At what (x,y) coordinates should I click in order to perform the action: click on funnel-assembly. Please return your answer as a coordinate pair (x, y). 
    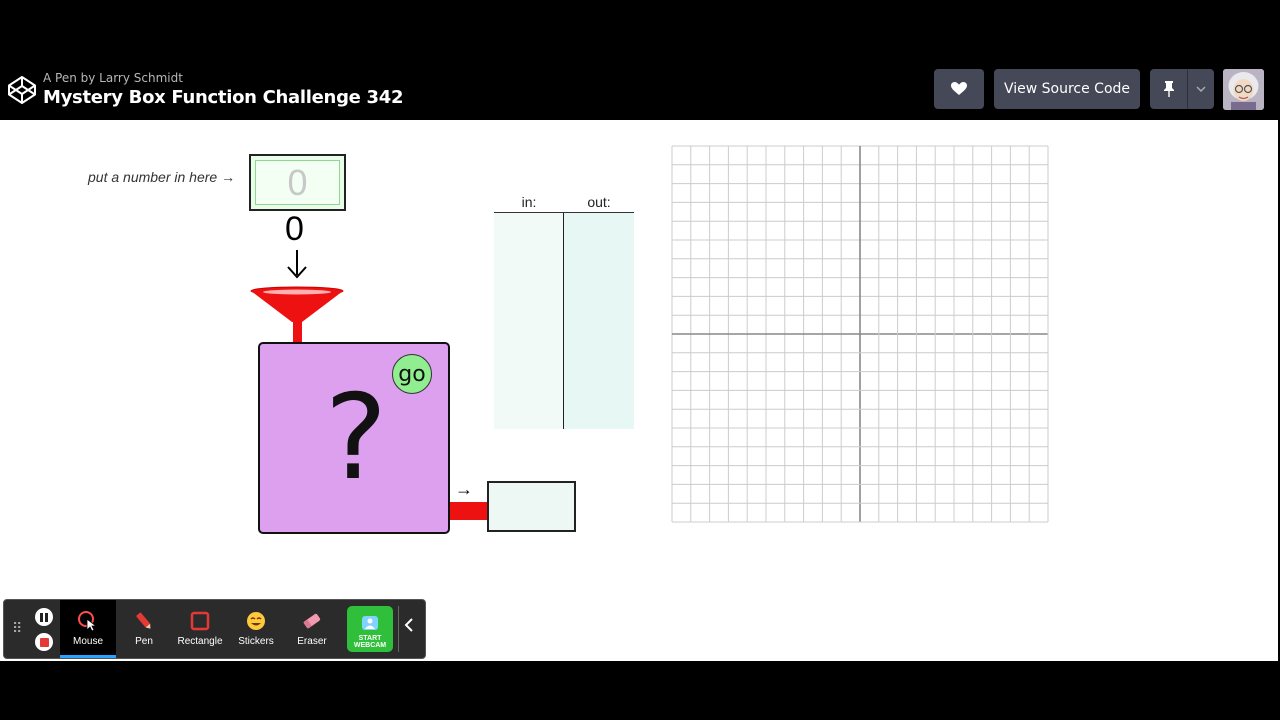
    Looking at the image, I should click on (297, 296).